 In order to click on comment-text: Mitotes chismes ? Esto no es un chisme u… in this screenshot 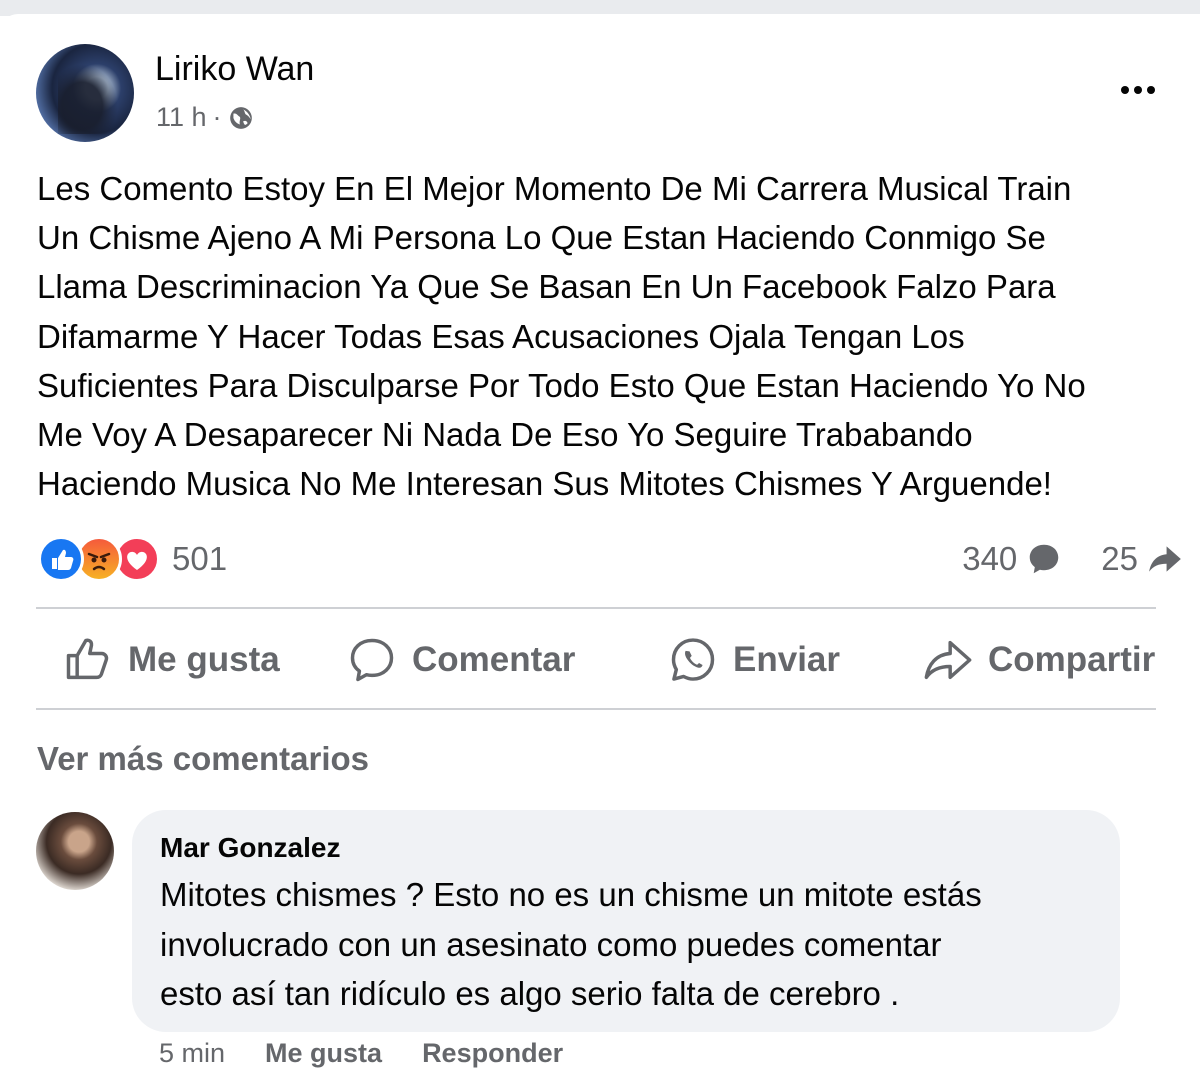, I will do `click(571, 944)`.